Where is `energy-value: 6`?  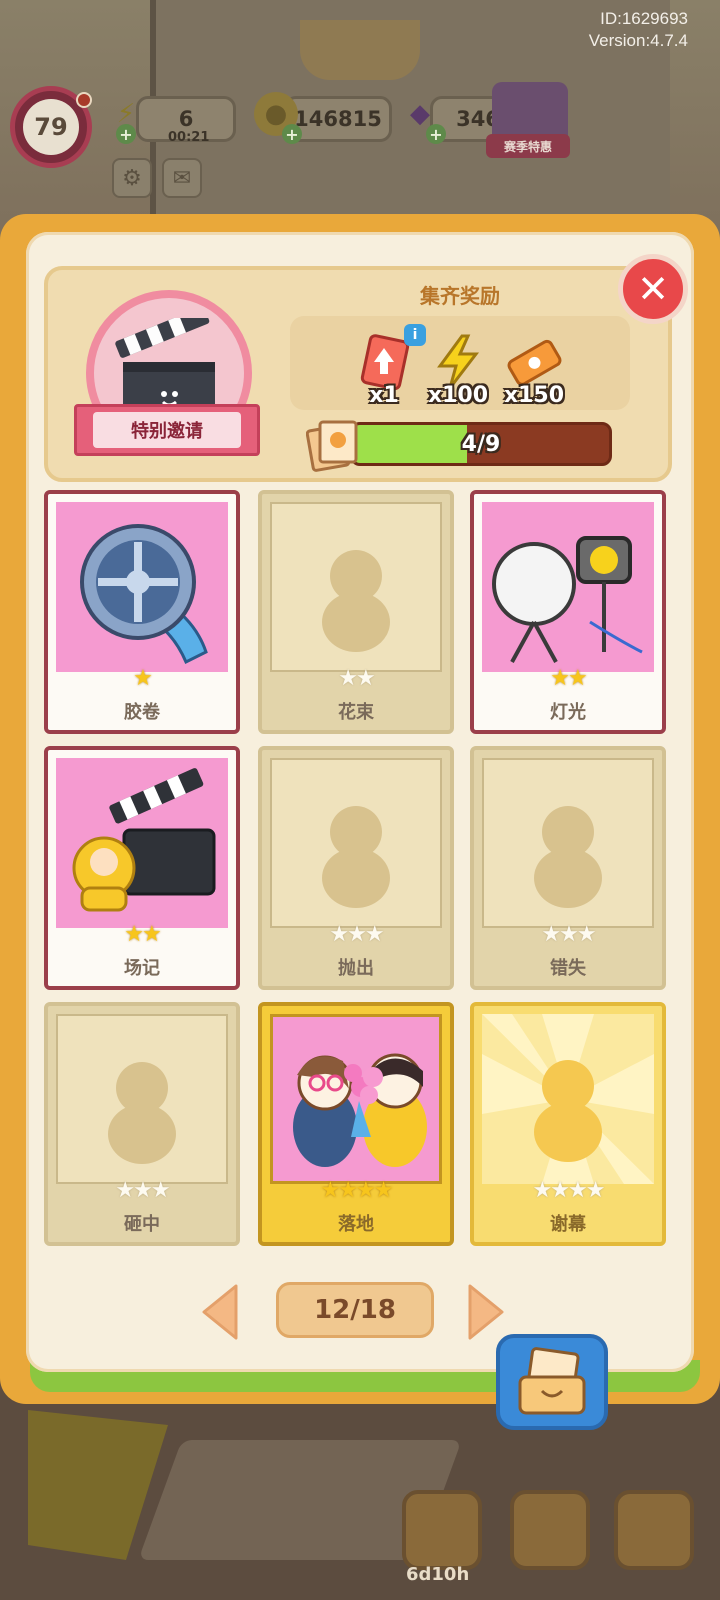 energy-value: 6 is located at coordinates (186, 119).